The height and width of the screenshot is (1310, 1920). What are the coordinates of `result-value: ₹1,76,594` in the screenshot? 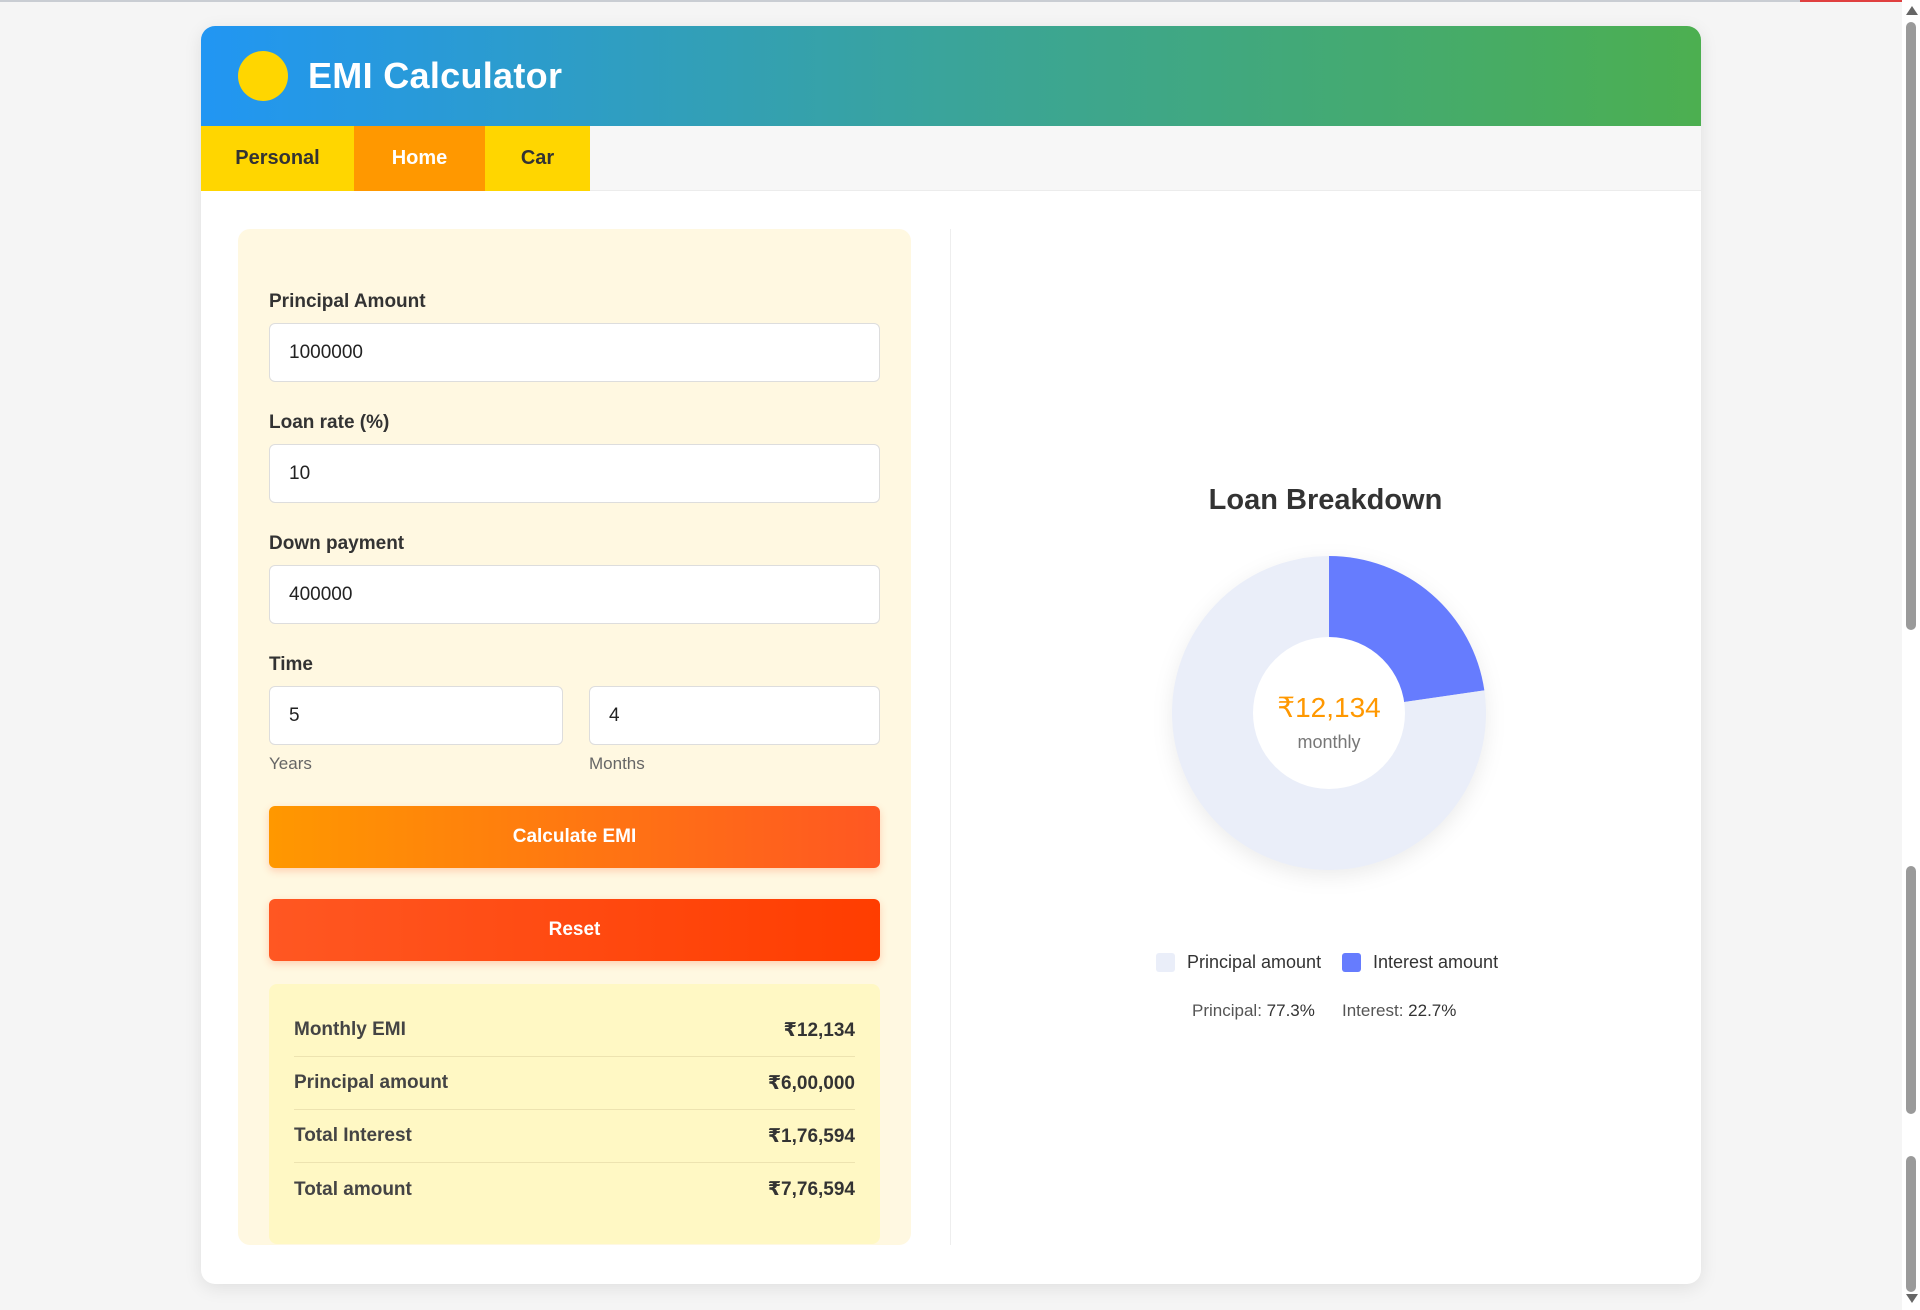 It's located at (811, 1136).